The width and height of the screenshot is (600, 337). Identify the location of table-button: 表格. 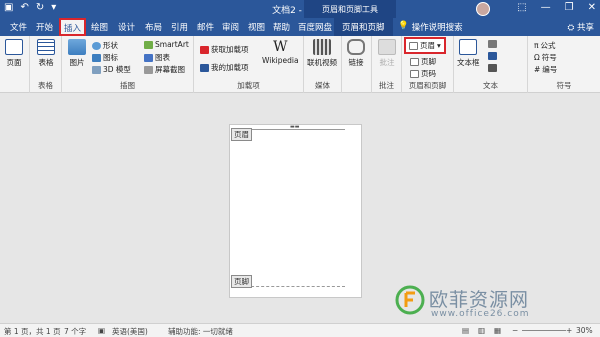
(46, 53).